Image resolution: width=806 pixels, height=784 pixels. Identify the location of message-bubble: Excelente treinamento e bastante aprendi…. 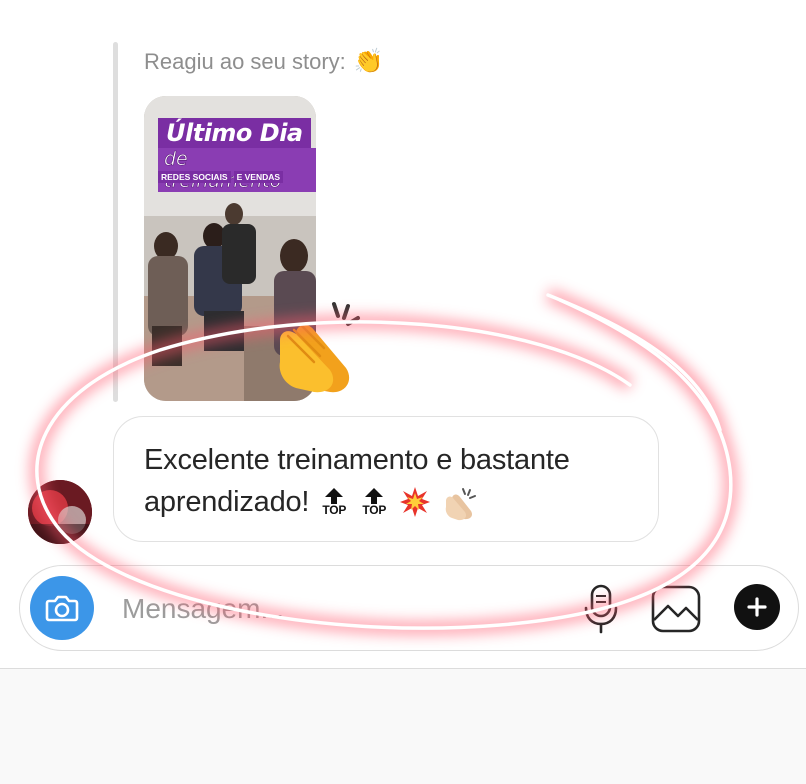
(386, 479).